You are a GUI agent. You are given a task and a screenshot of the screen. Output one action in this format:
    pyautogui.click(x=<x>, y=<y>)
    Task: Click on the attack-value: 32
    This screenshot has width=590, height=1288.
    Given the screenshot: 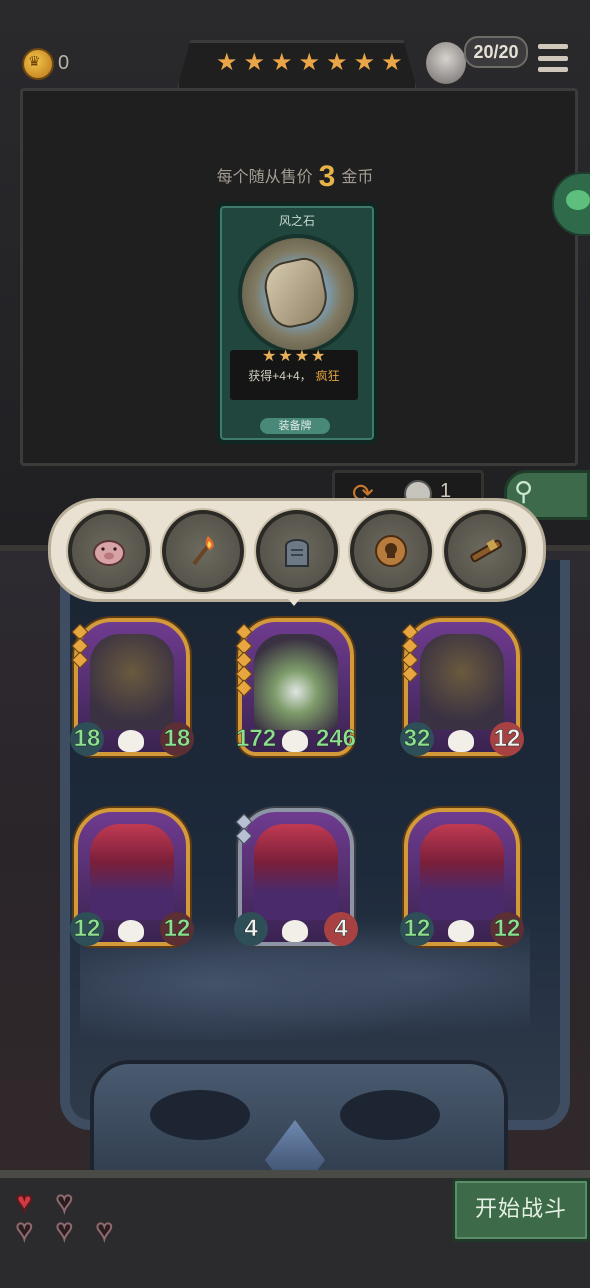 What is the action you would take?
    pyautogui.click(x=417, y=739)
    